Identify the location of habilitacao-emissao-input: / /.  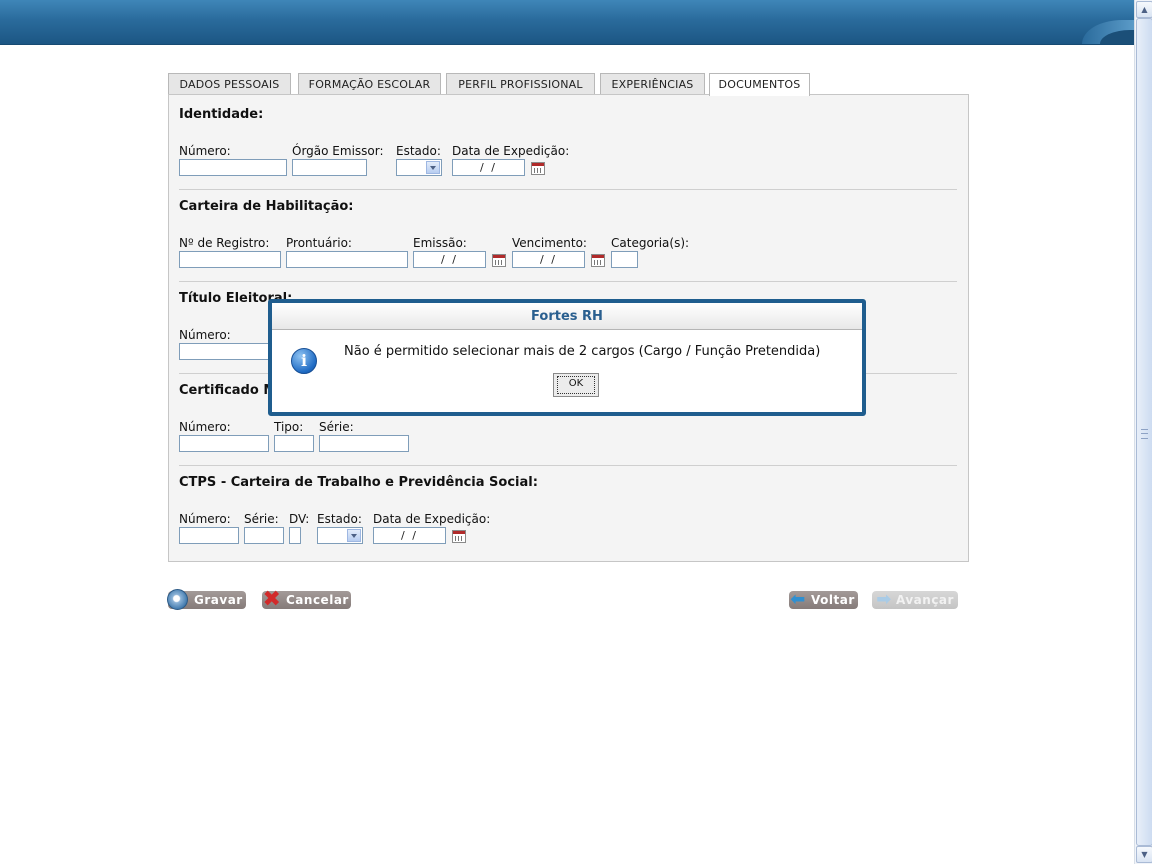
(449, 259).